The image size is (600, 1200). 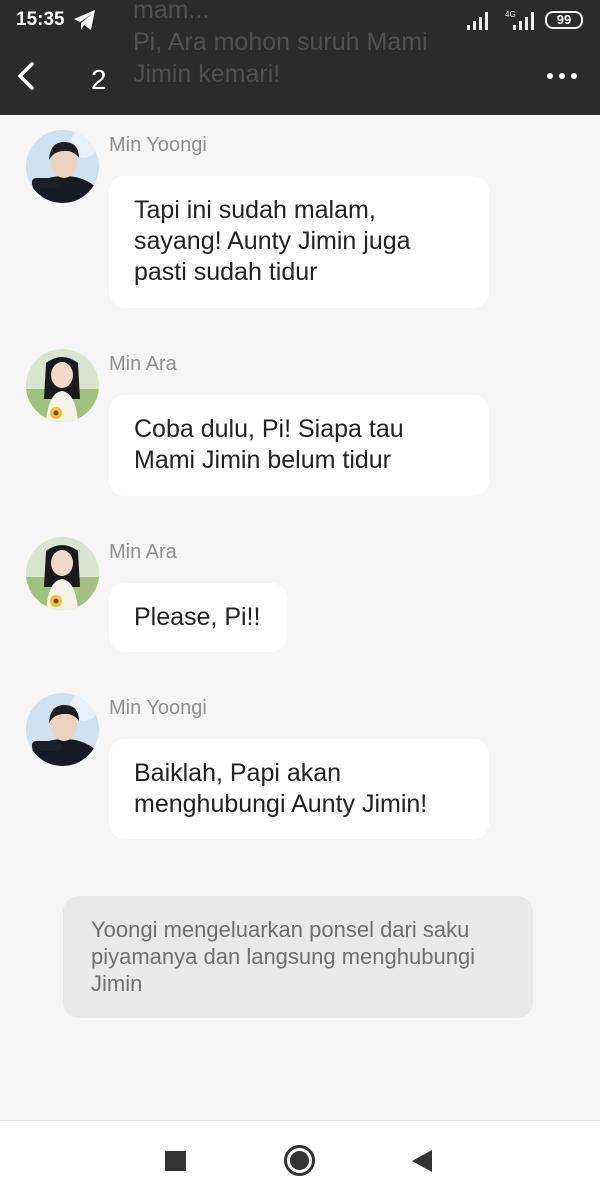 I want to click on narration-line: piyamanya dan langsung menghubungi, so click(x=283, y=956).